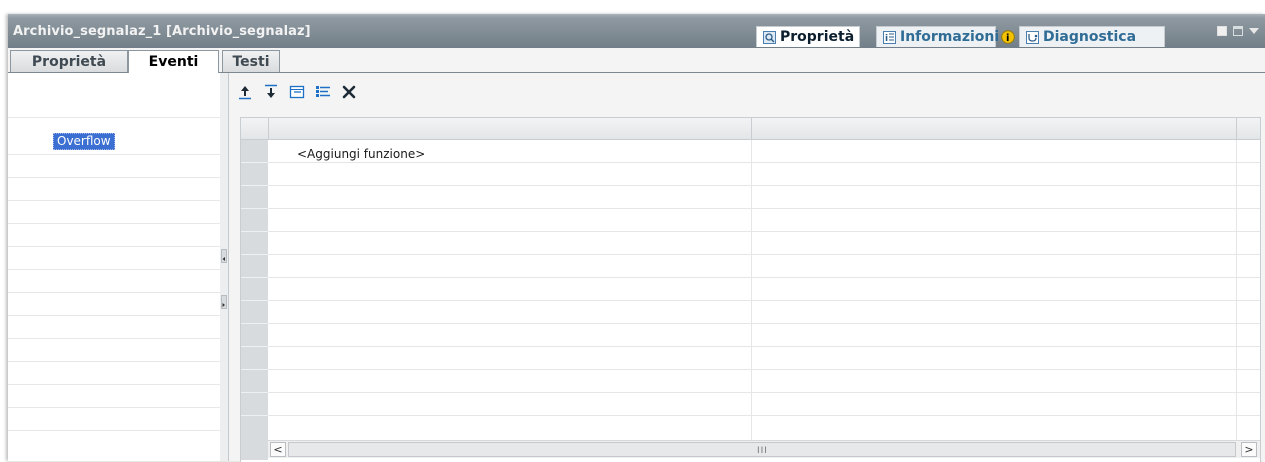 The height and width of the screenshot is (462, 1265). I want to click on function-toolbar, so click(297, 92).